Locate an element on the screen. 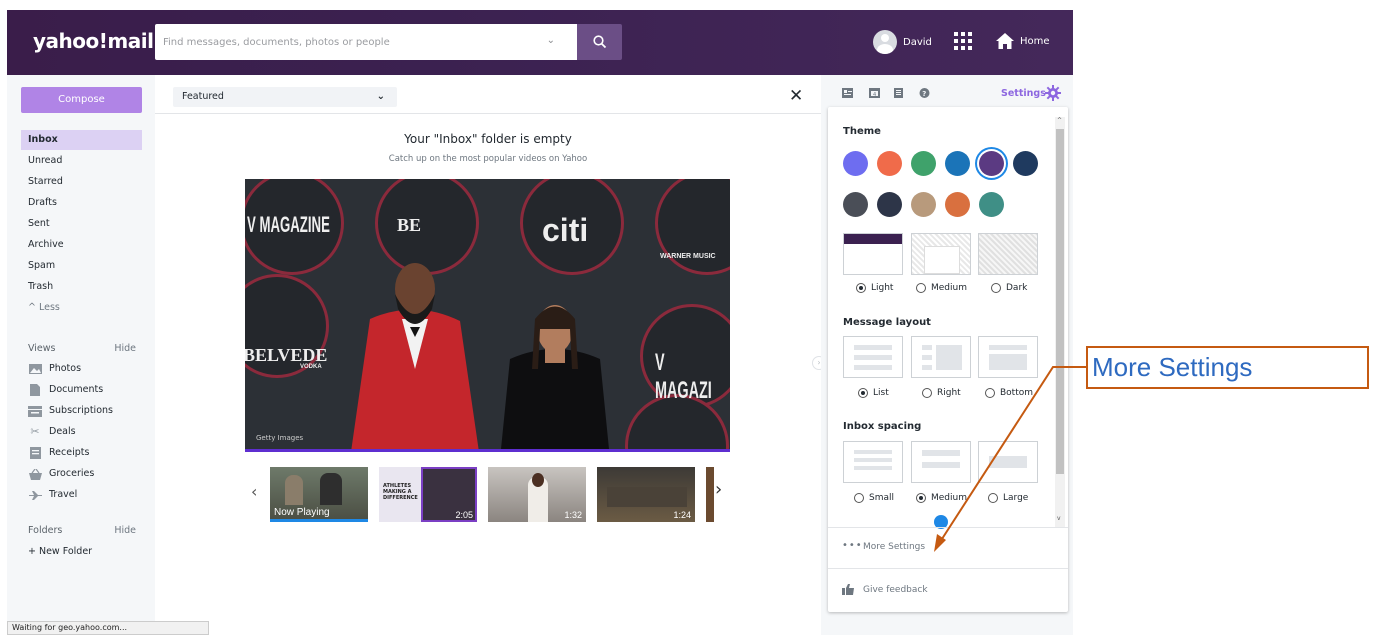  less-toggle: ^ Less is located at coordinates (44, 307).